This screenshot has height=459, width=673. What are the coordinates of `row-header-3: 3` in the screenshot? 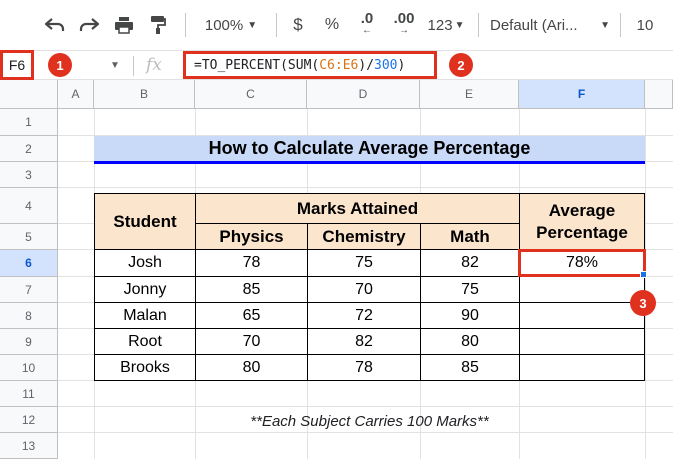 It's located at (29, 175).